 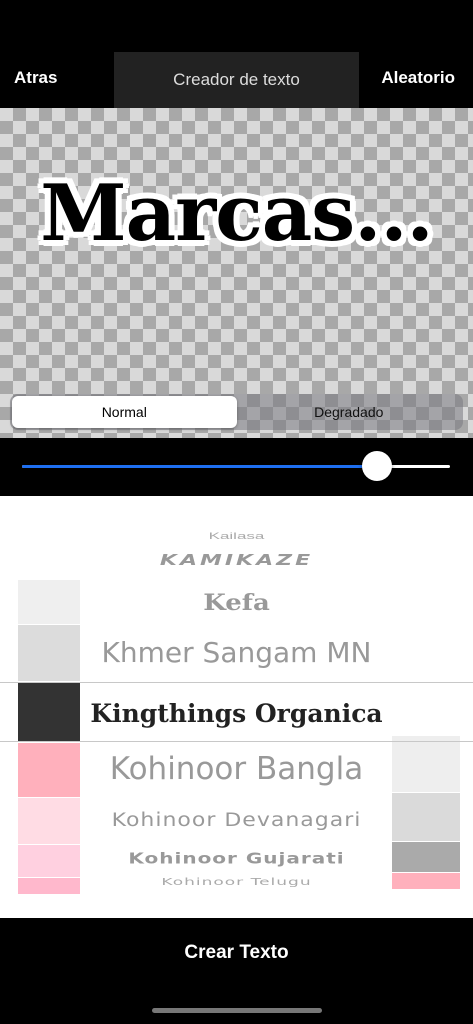 What do you see at coordinates (236, 713) in the screenshot?
I see `font-option-selected: Kingthings Organica` at bounding box center [236, 713].